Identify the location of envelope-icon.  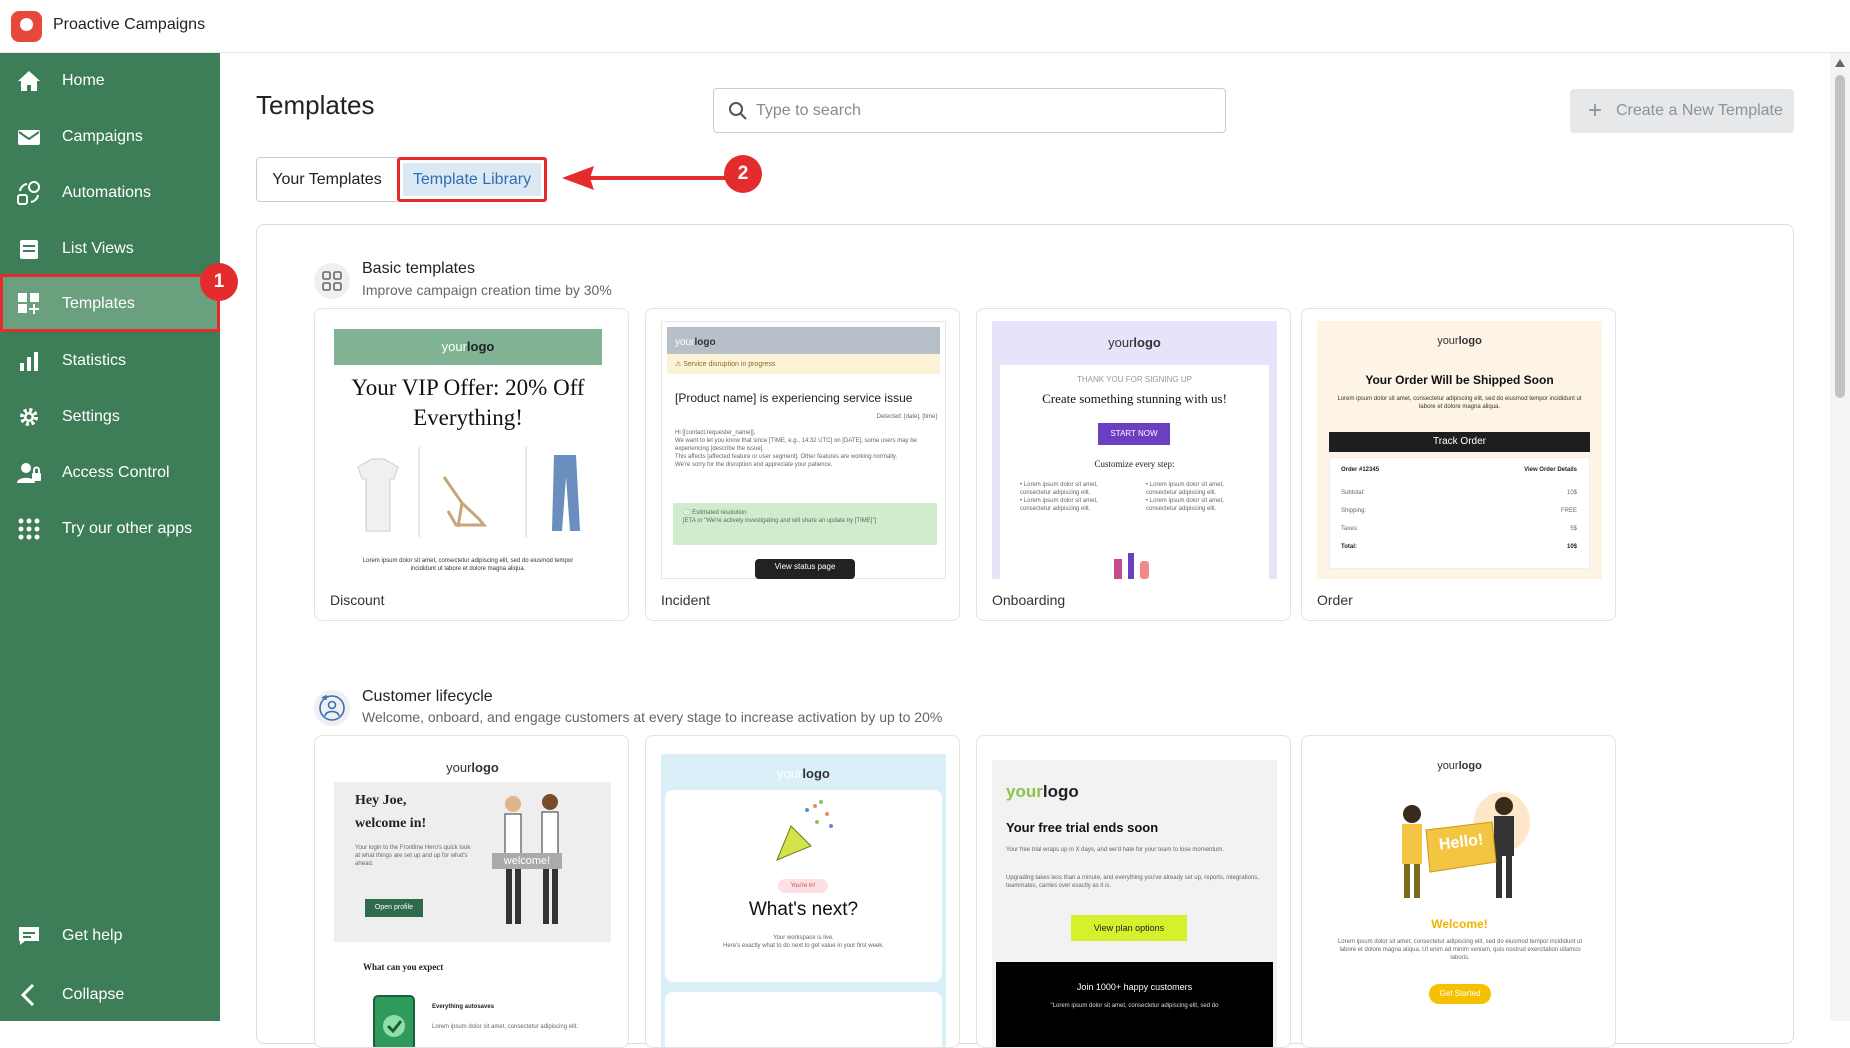
(29, 137).